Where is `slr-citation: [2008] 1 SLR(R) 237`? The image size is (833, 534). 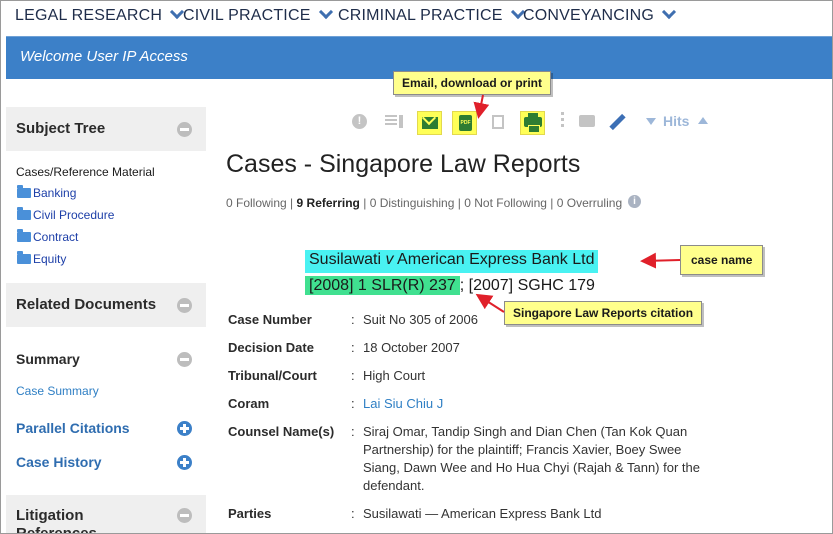
slr-citation: [2008] 1 SLR(R) 237 is located at coordinates (382, 285).